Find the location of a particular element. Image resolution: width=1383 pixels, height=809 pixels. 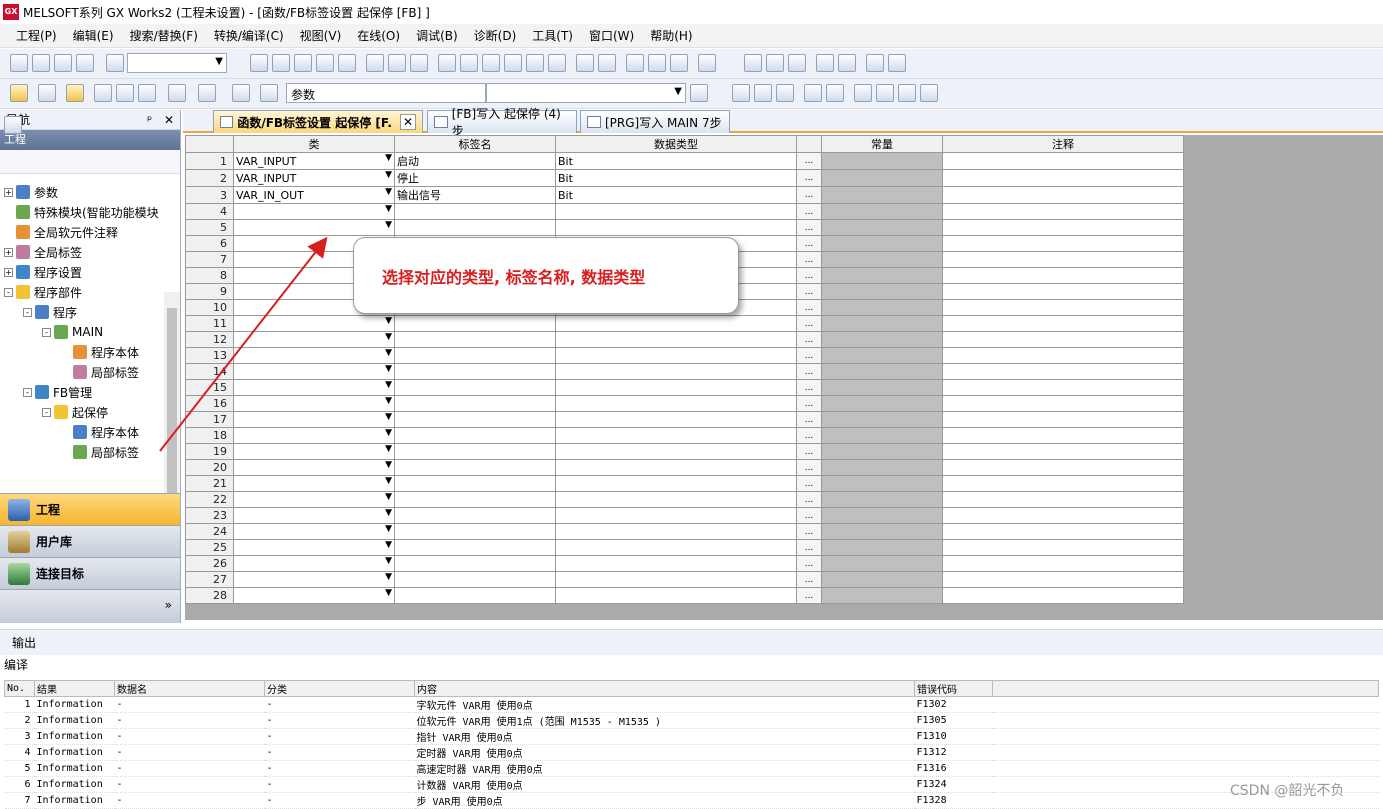

collapse-icon: - is located at coordinates (8, 292).